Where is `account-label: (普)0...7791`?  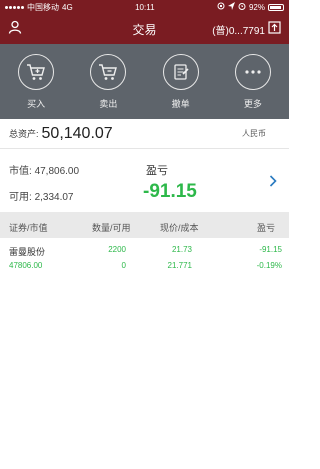 account-label: (普)0...7791 is located at coordinates (238, 31).